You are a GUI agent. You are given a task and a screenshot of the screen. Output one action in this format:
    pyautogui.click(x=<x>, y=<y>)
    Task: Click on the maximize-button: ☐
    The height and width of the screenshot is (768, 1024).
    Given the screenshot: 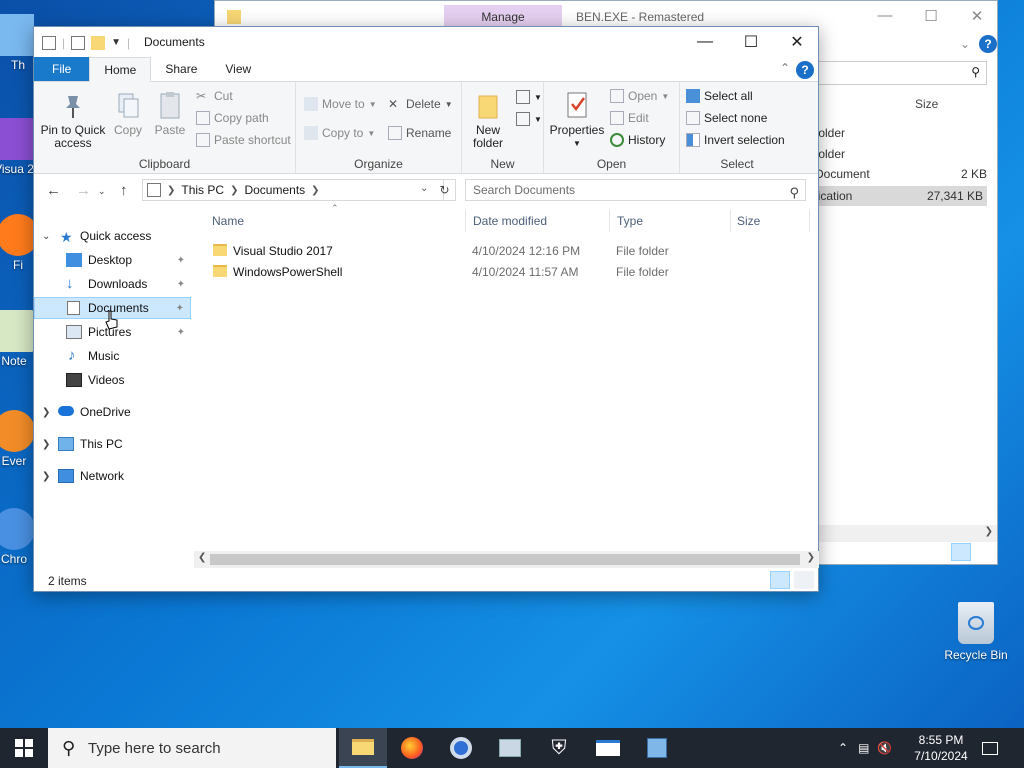 What is the action you would take?
    pyautogui.click(x=751, y=42)
    